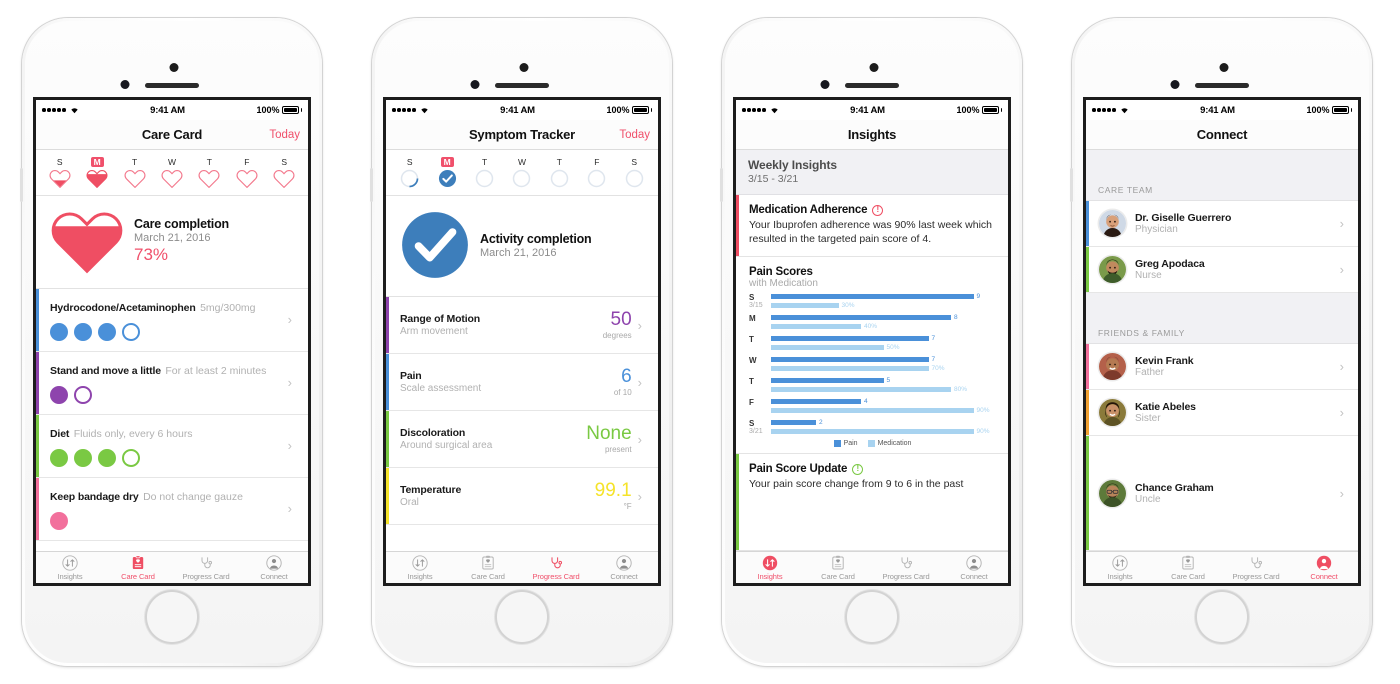 Image resolution: width=1400 pixels, height=684 pixels. I want to click on row-value: None, so click(609, 433).